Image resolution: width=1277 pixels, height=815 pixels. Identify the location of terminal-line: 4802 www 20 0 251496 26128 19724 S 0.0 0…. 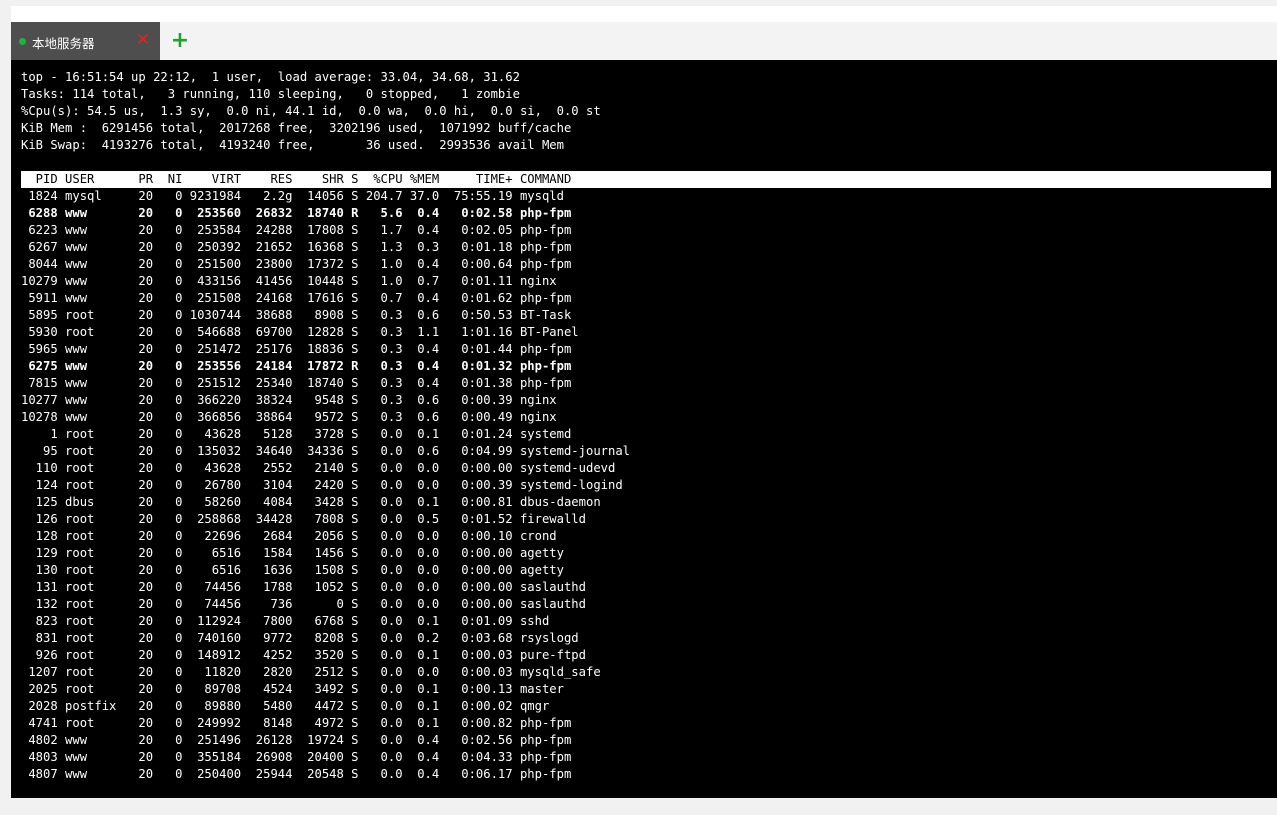
(296, 740).